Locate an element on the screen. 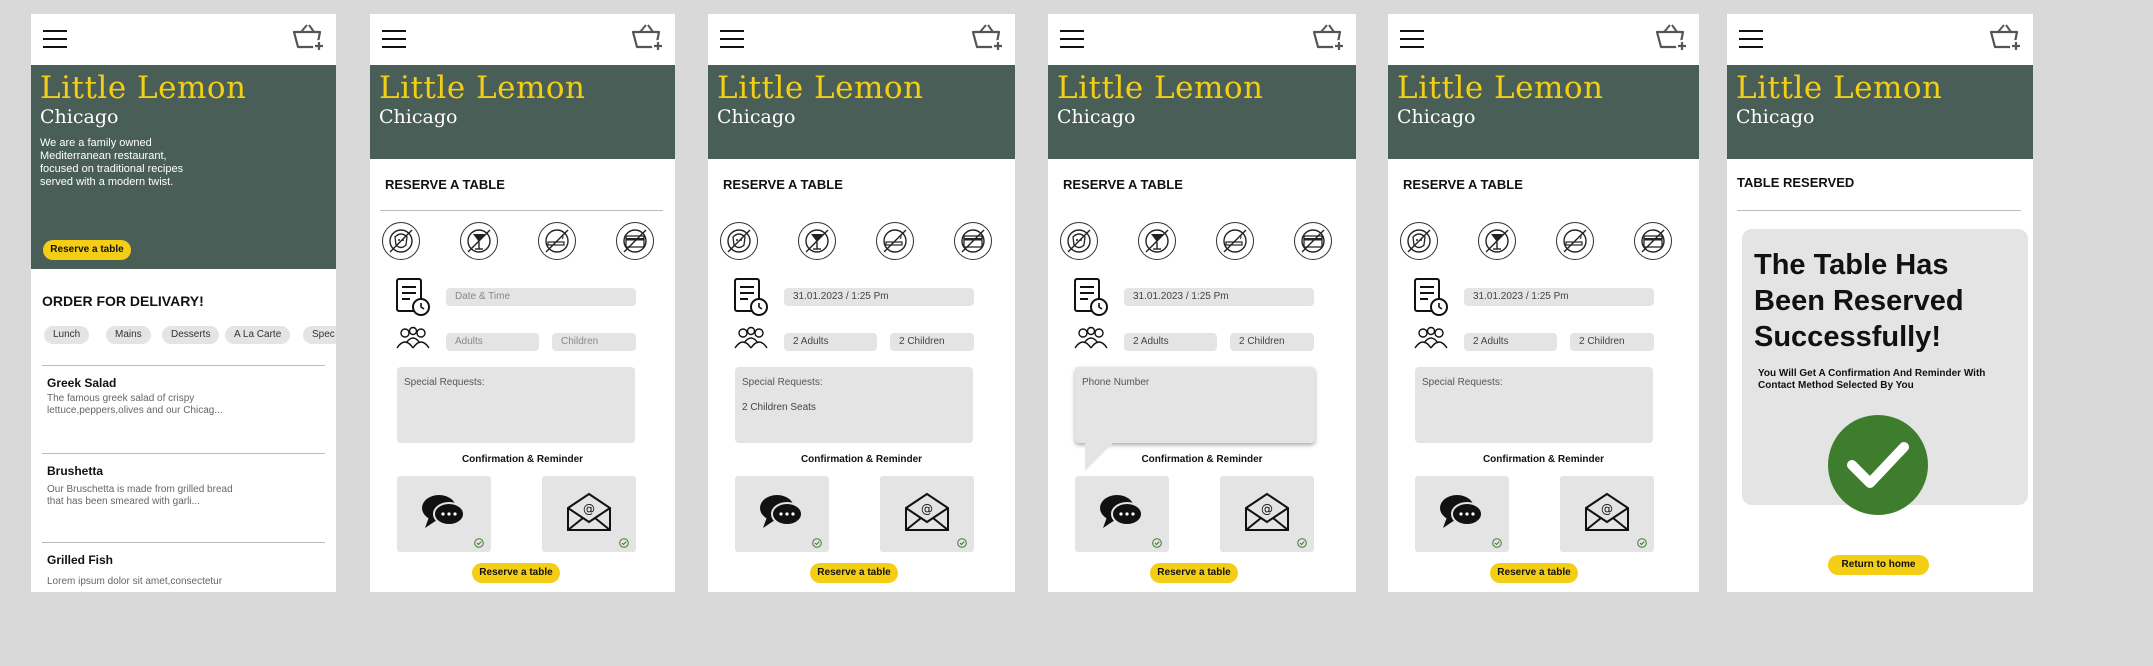 The height and width of the screenshot is (666, 2153). chat-icon is located at coordinates (1121, 511).